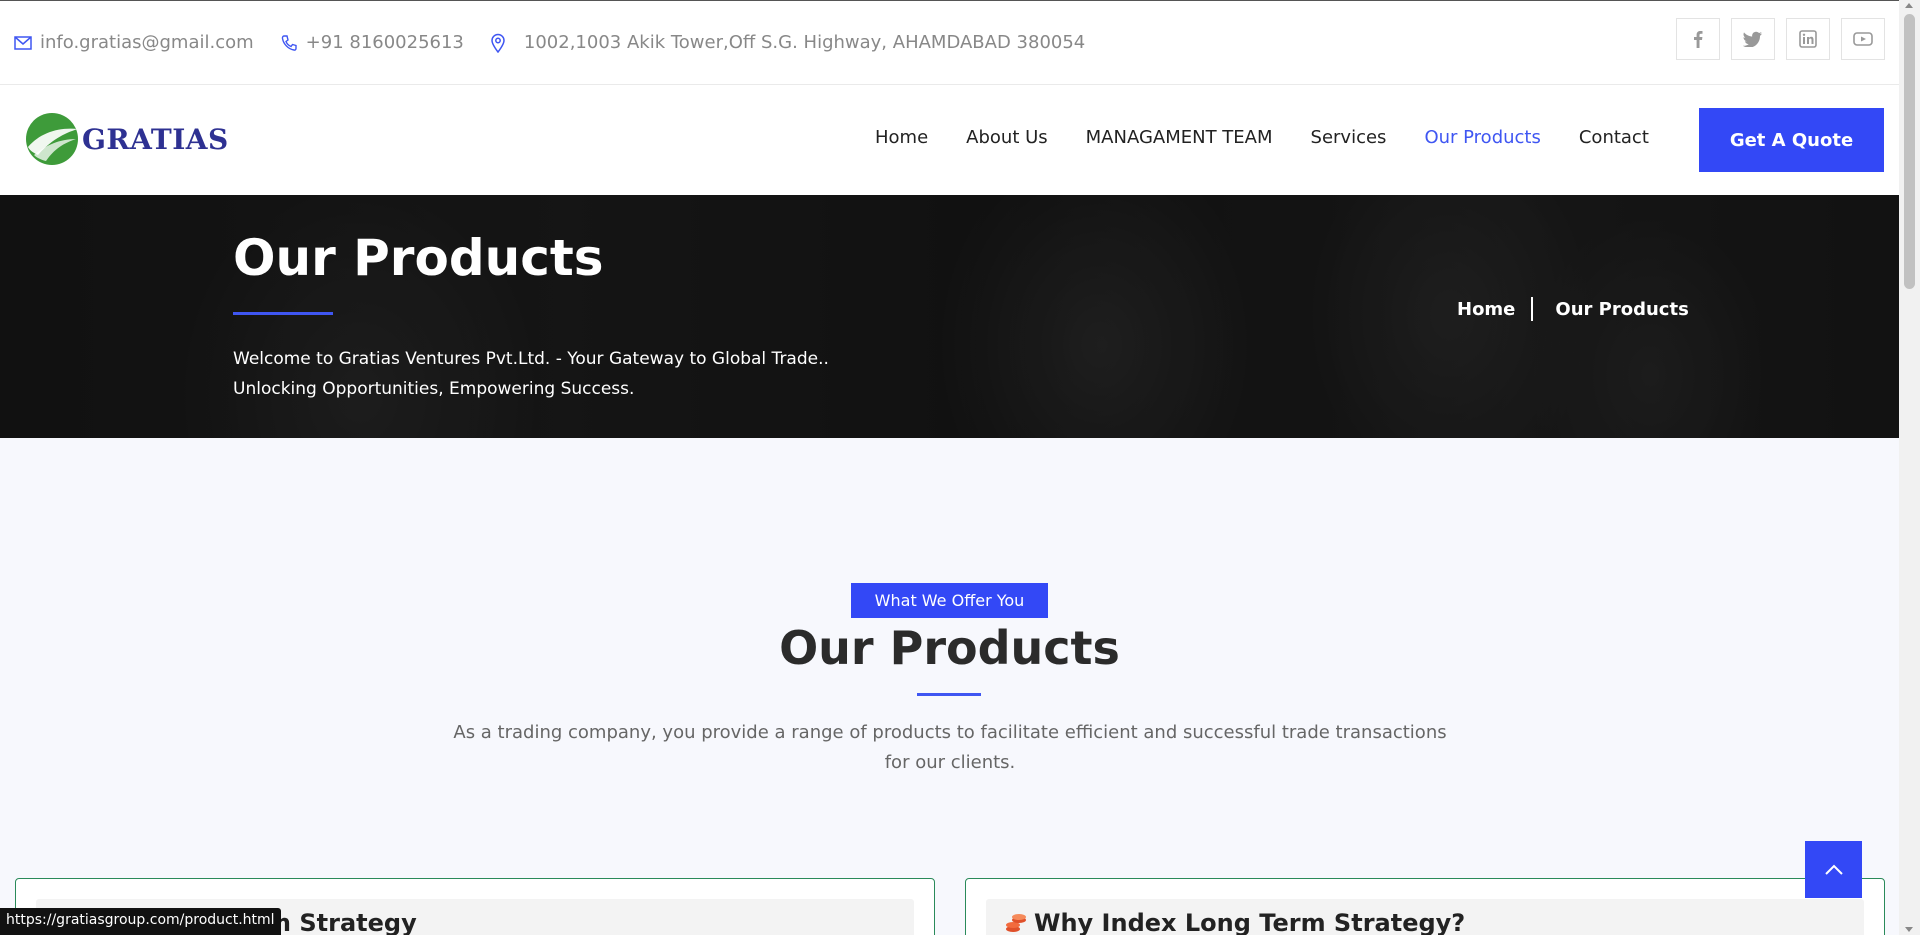 The height and width of the screenshot is (935, 1920). I want to click on breadcrumb-separator, so click(1532, 309).